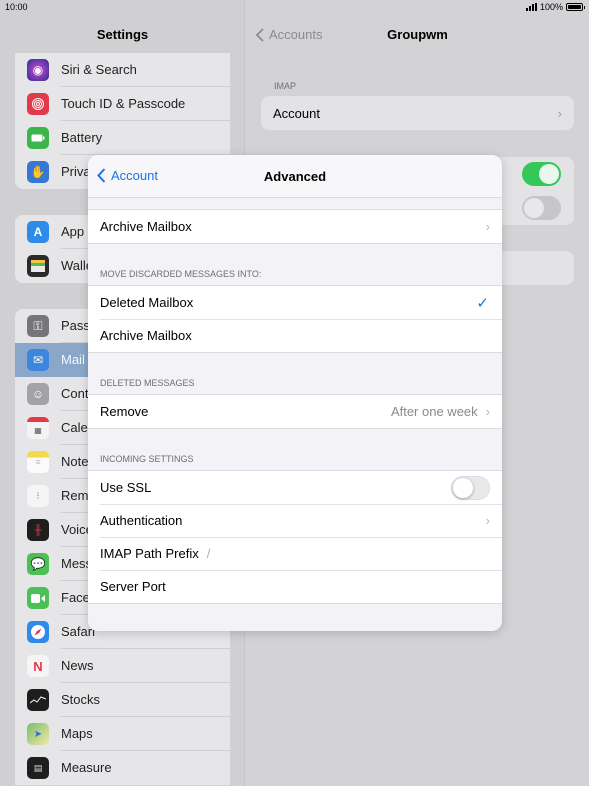 The height and width of the screenshot is (786, 589). Describe the element at coordinates (38, 530) in the screenshot. I see `voice-memos-icon: ╫` at that location.